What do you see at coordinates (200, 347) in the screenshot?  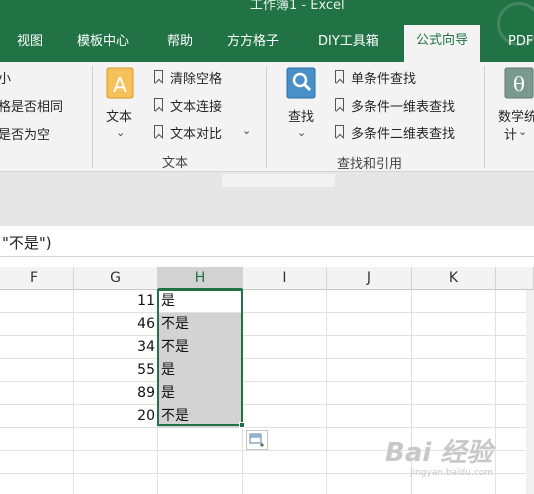 I see `cell-h3: 不是` at bounding box center [200, 347].